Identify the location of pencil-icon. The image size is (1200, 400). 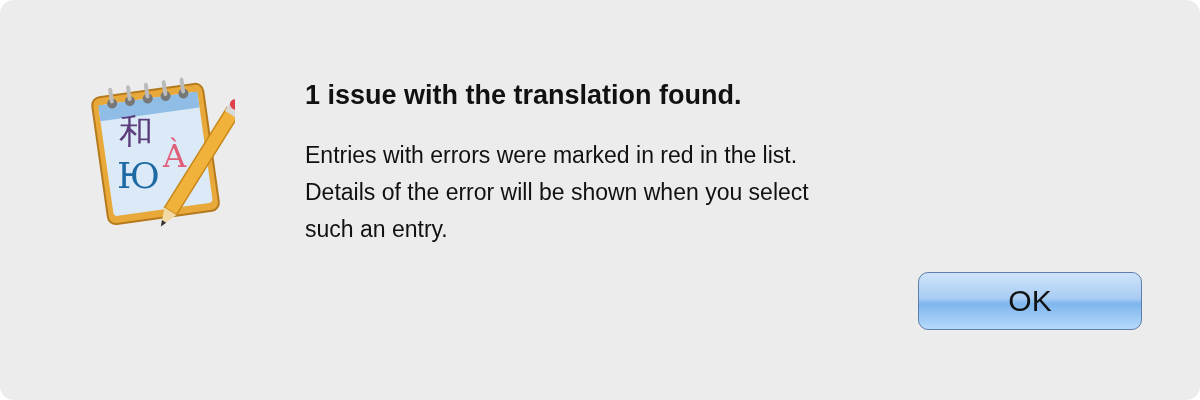
(197, 162).